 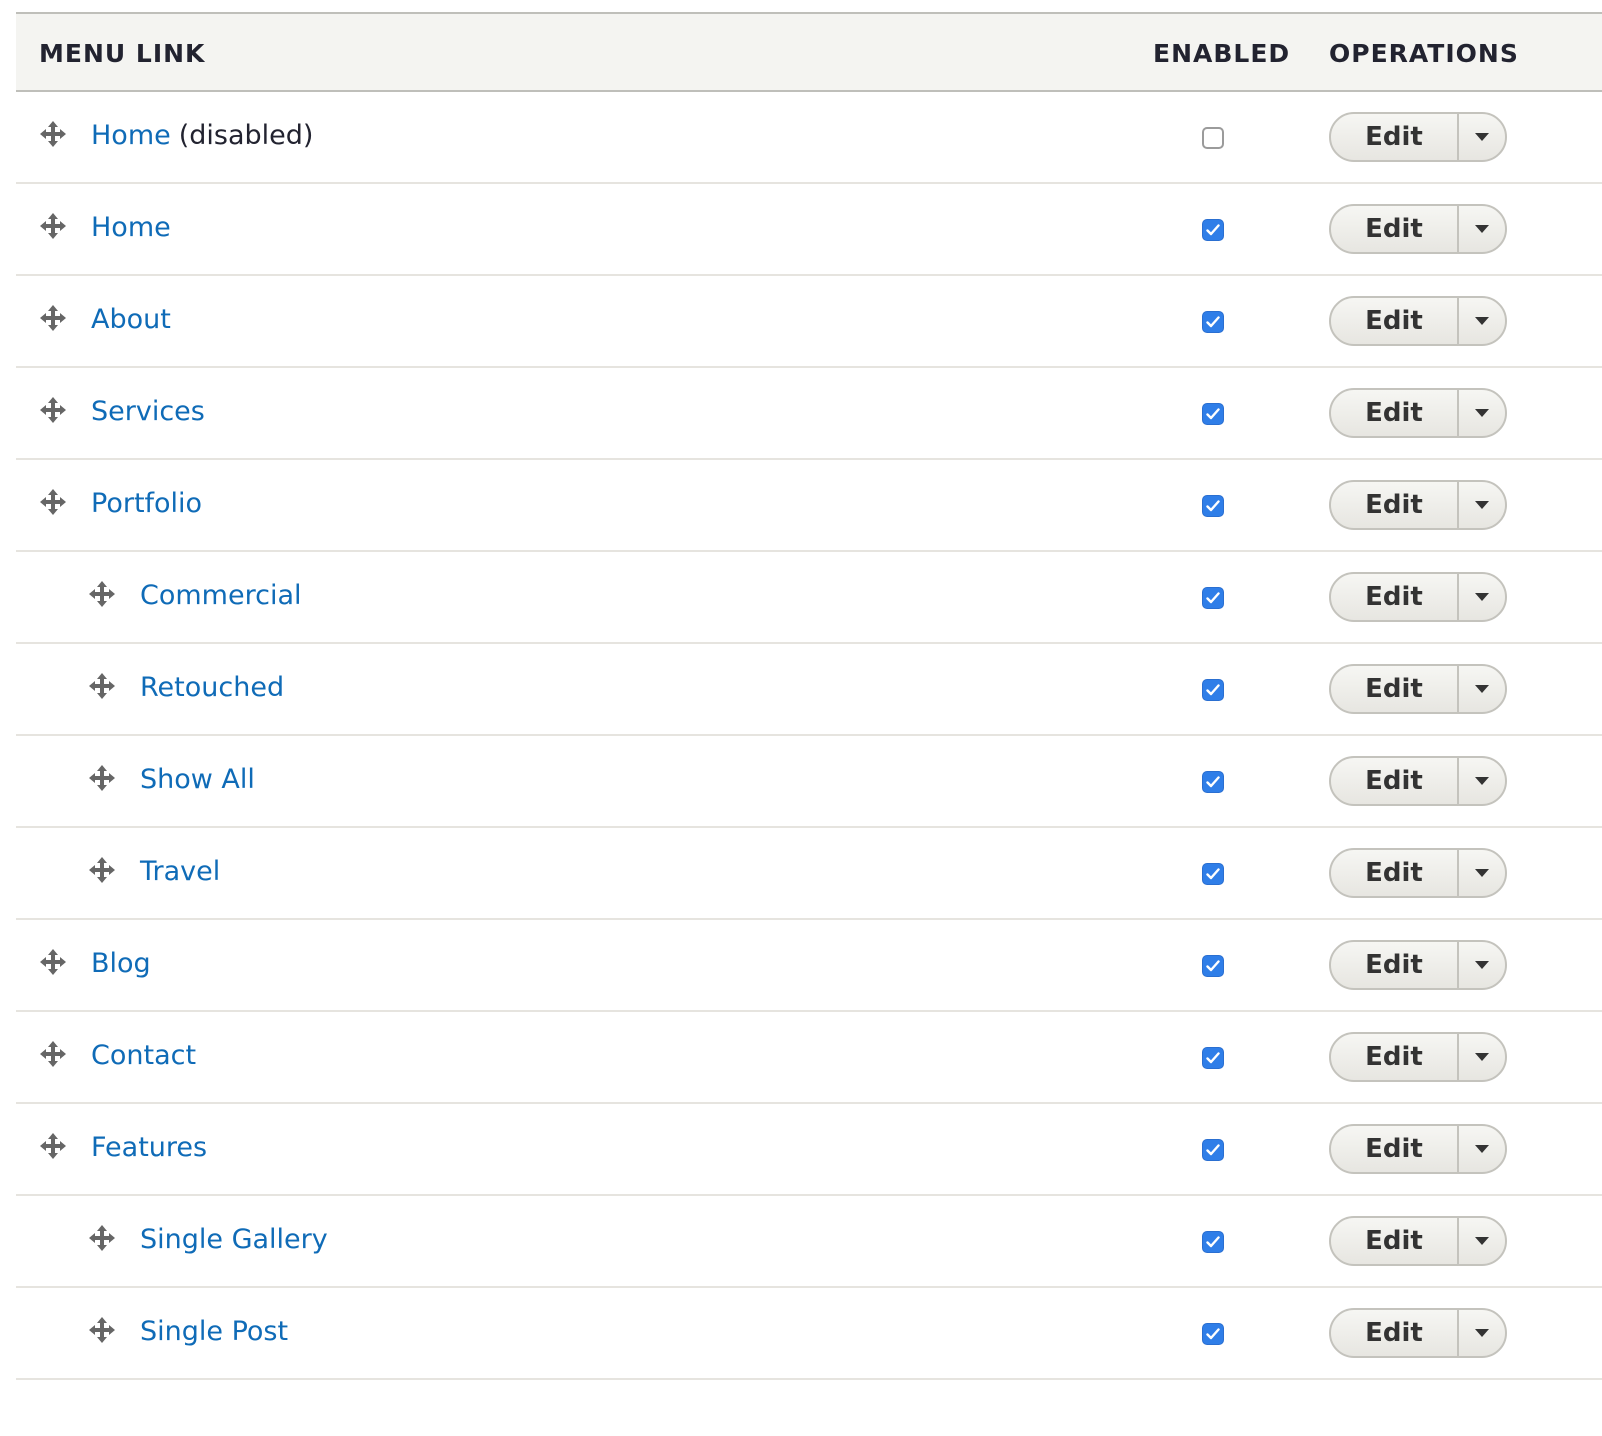 I want to click on table-row: Travel Edit, so click(x=809, y=874).